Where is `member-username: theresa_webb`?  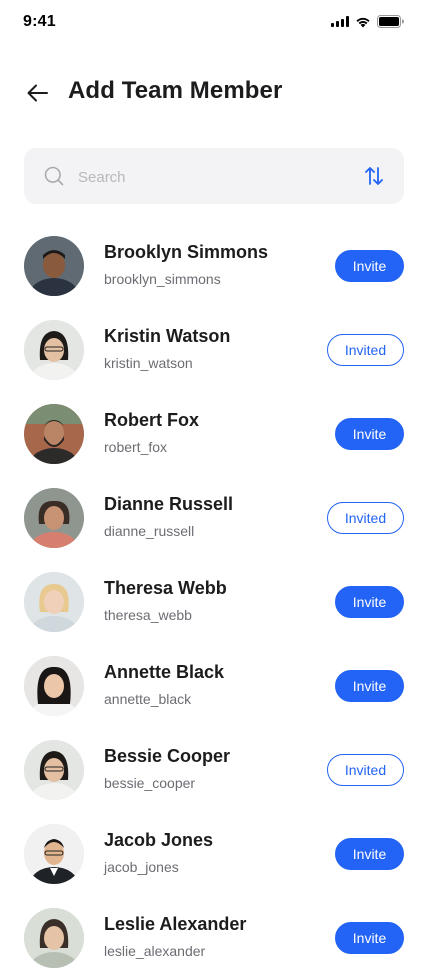
member-username: theresa_webb is located at coordinates (148, 615).